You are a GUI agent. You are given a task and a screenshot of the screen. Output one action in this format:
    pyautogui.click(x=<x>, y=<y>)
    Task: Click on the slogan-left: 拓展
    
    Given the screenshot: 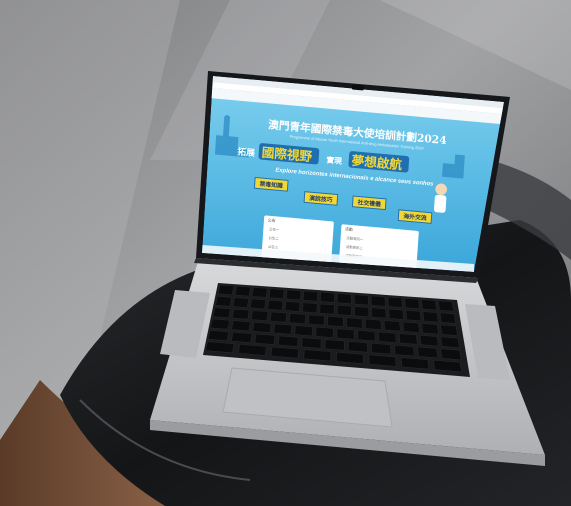 What is the action you would take?
    pyautogui.click(x=246, y=152)
    